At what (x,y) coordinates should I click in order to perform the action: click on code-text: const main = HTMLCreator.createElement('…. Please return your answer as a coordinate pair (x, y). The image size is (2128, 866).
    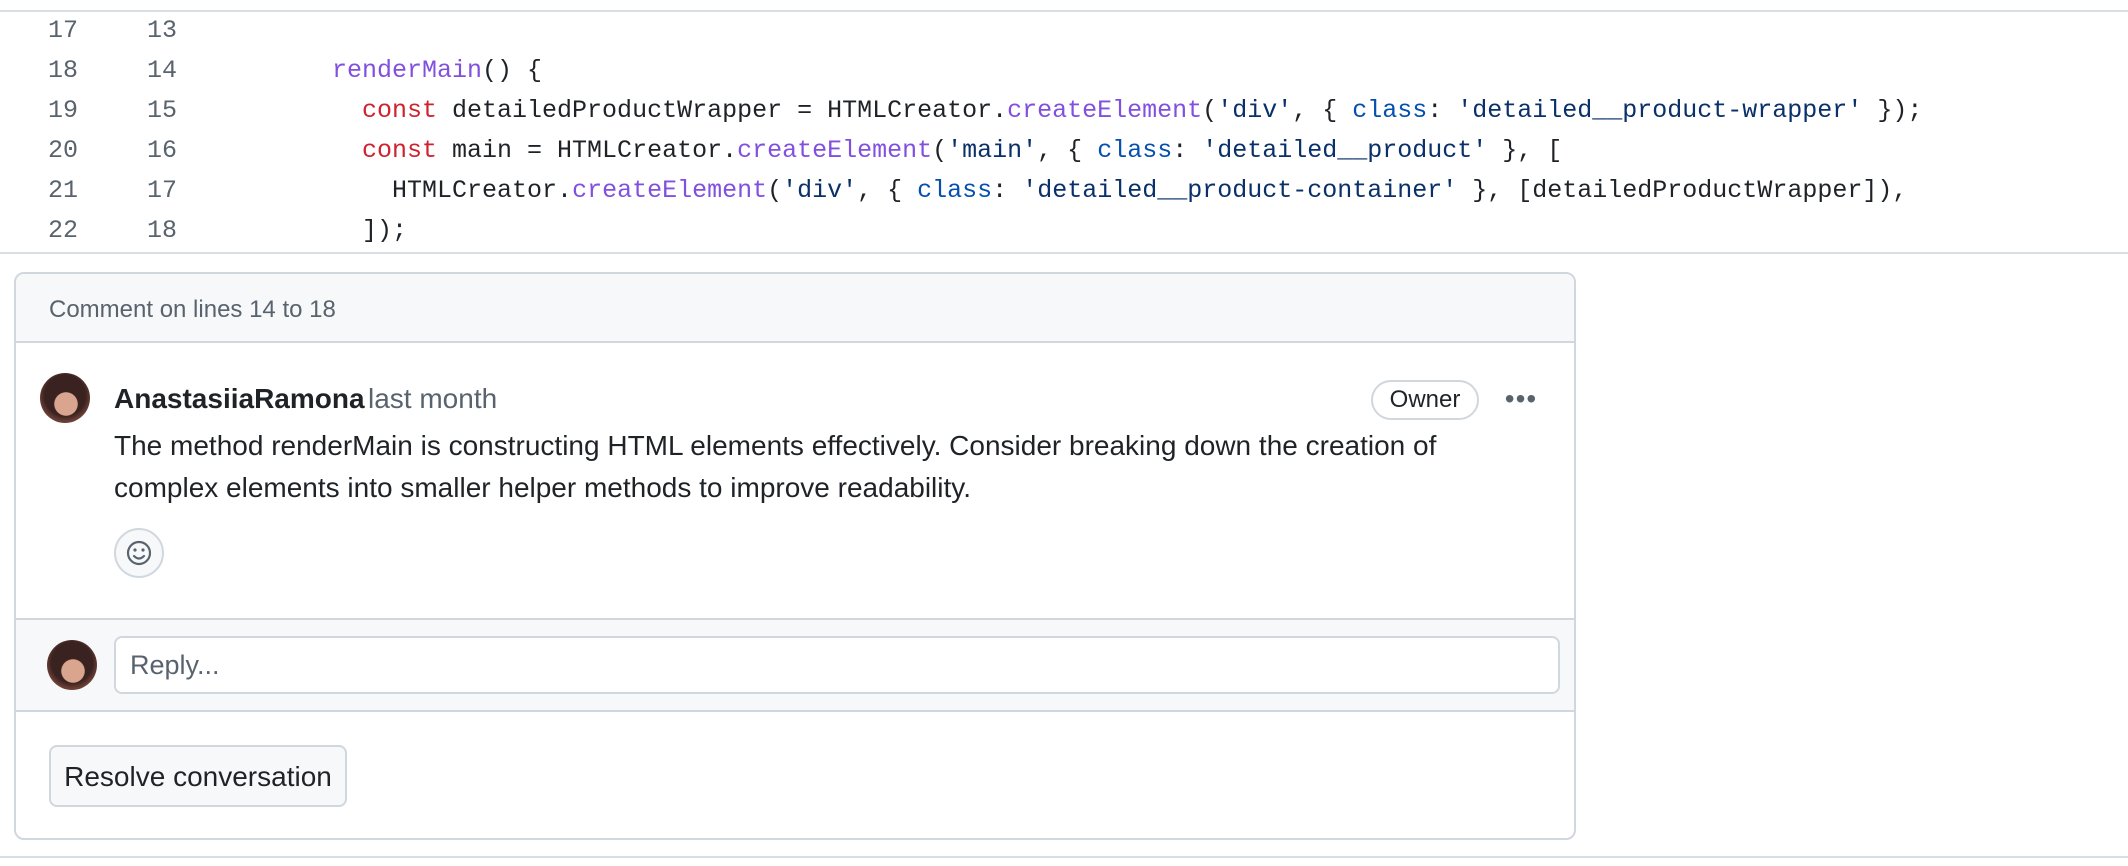
    Looking at the image, I should click on (917, 150).